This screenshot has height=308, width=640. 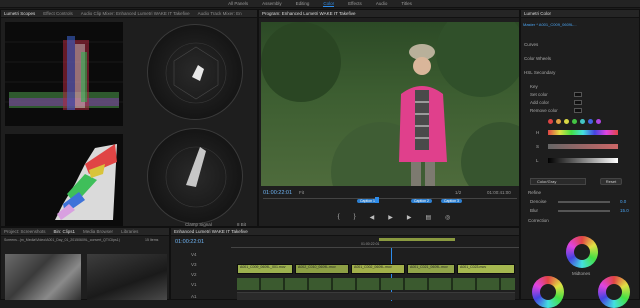 I want to click on shadows-wheel, so click(x=548, y=292).